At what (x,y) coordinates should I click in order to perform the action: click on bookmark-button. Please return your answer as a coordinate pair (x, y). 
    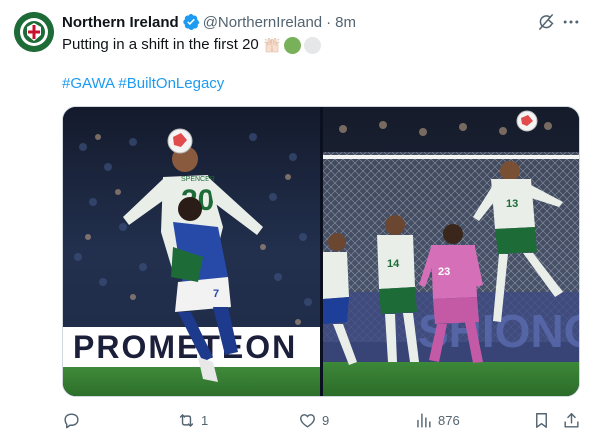
    Looking at the image, I should click on (541, 420).